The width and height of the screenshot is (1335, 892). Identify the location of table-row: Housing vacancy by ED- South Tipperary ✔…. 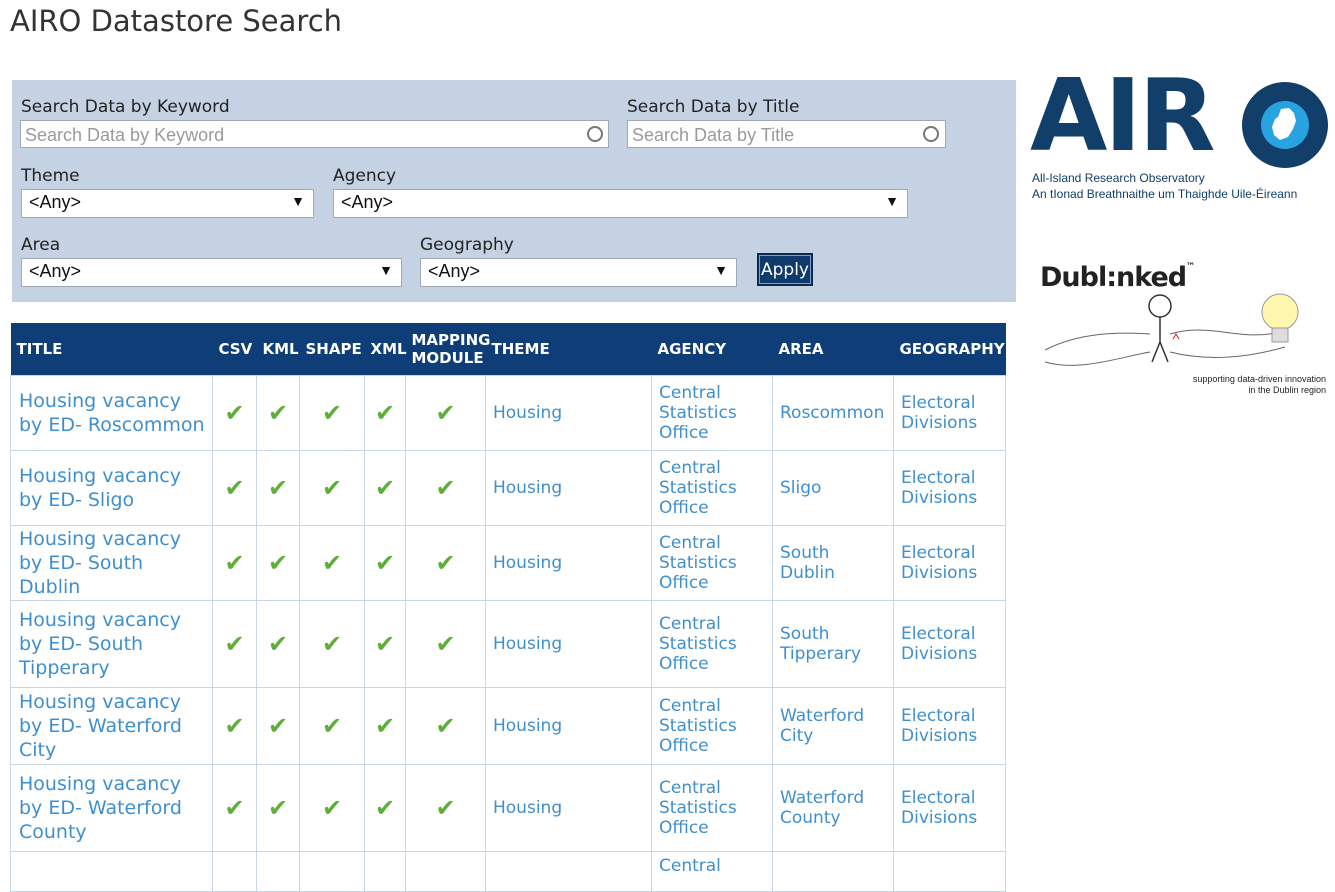
(508, 644).